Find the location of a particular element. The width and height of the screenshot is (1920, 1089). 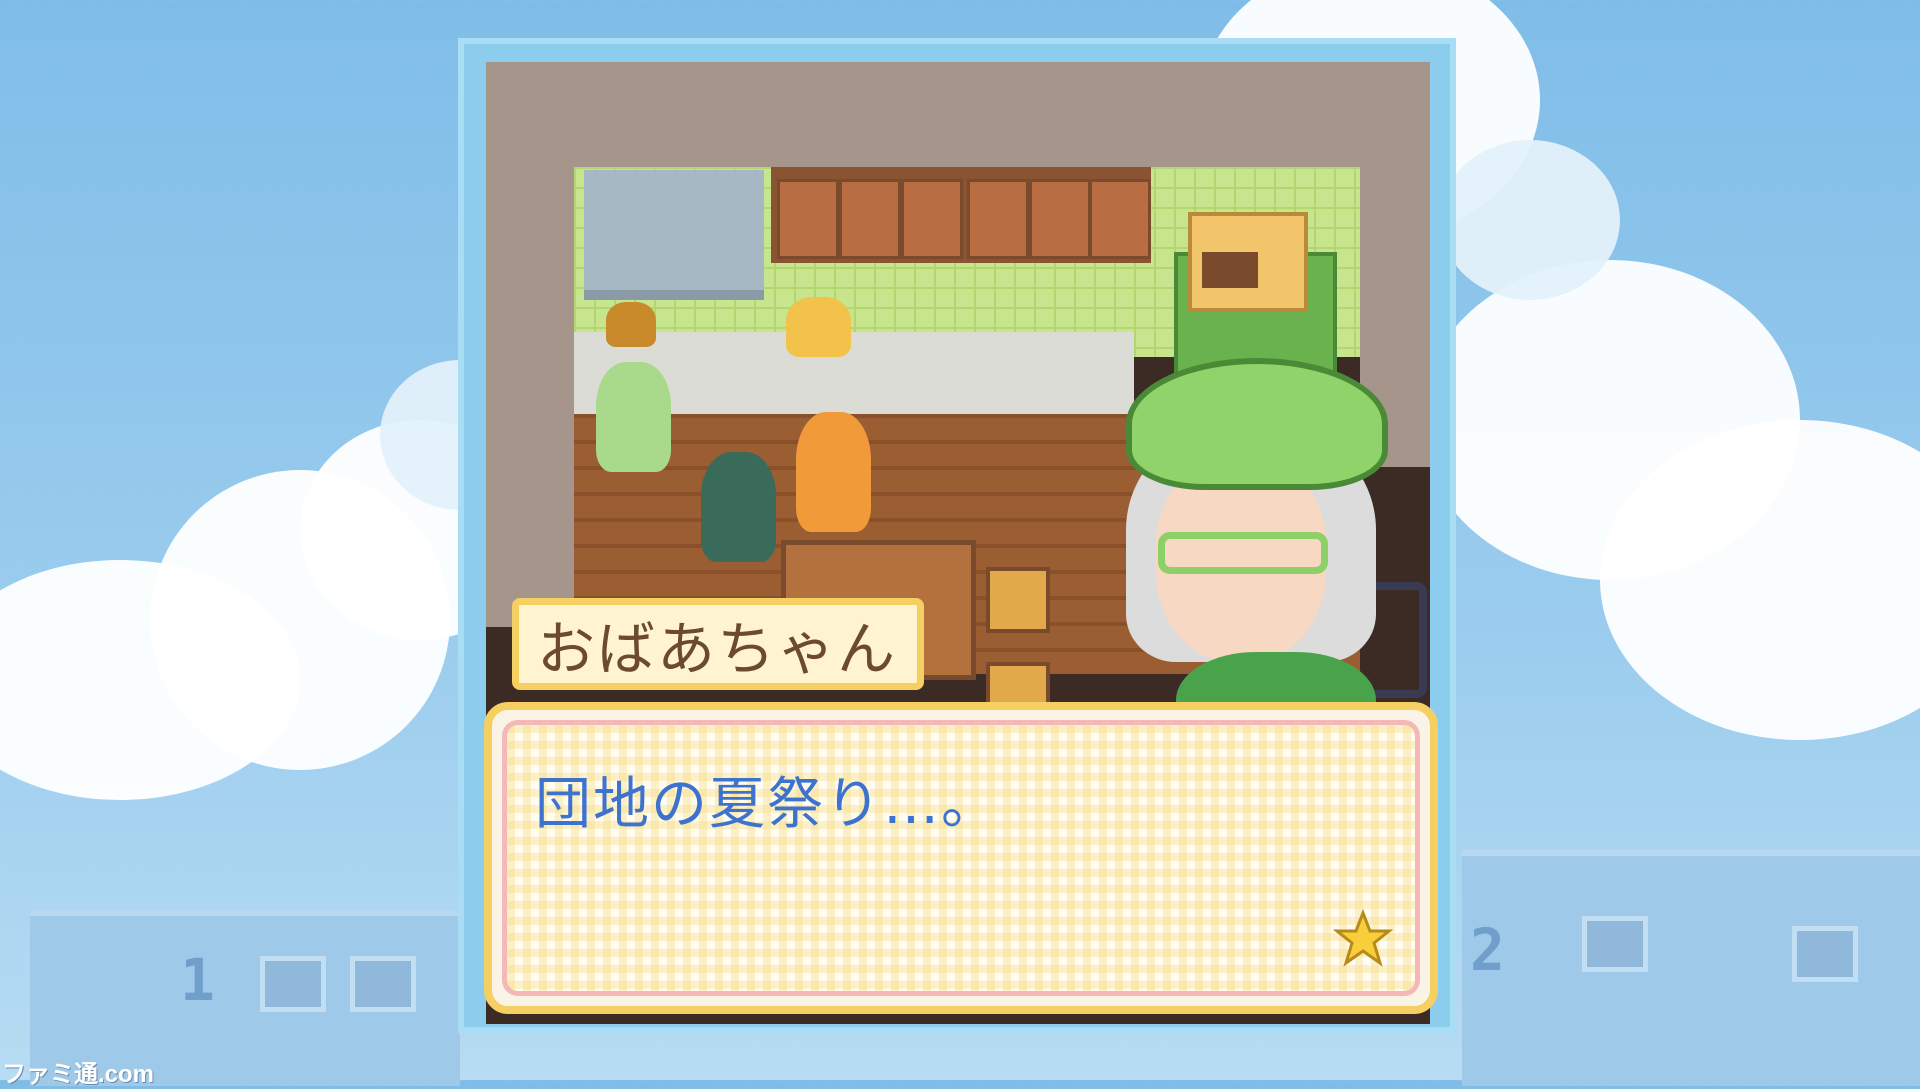

dialog-box: 団地の夏祭り…。 is located at coordinates (961, 858).